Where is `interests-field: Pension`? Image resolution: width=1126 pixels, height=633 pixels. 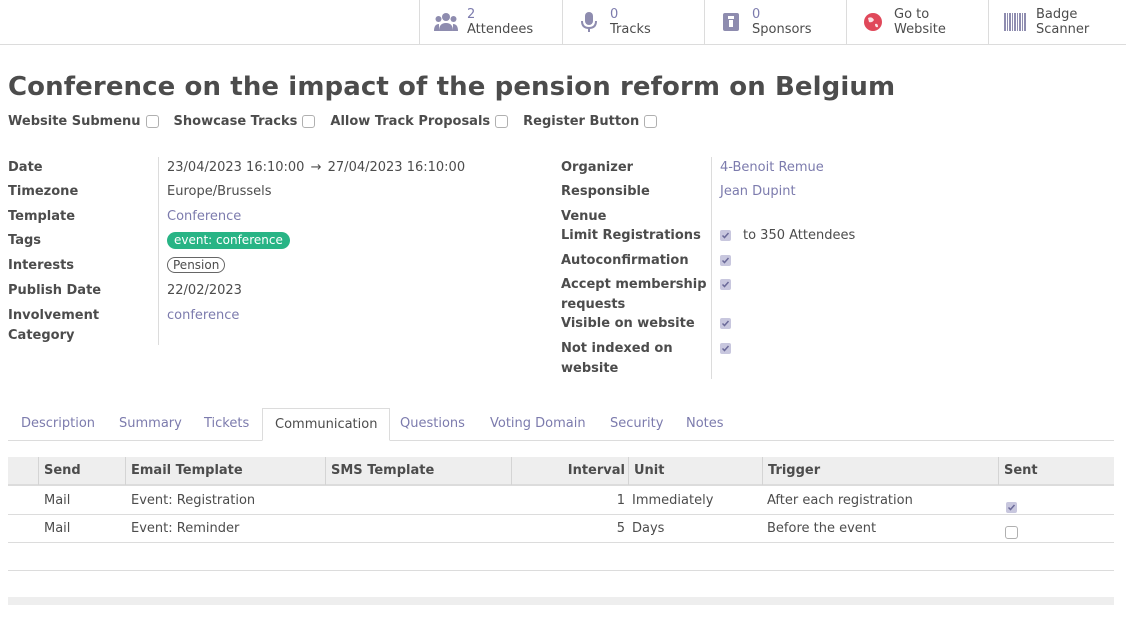
interests-field: Pension is located at coordinates (196, 265).